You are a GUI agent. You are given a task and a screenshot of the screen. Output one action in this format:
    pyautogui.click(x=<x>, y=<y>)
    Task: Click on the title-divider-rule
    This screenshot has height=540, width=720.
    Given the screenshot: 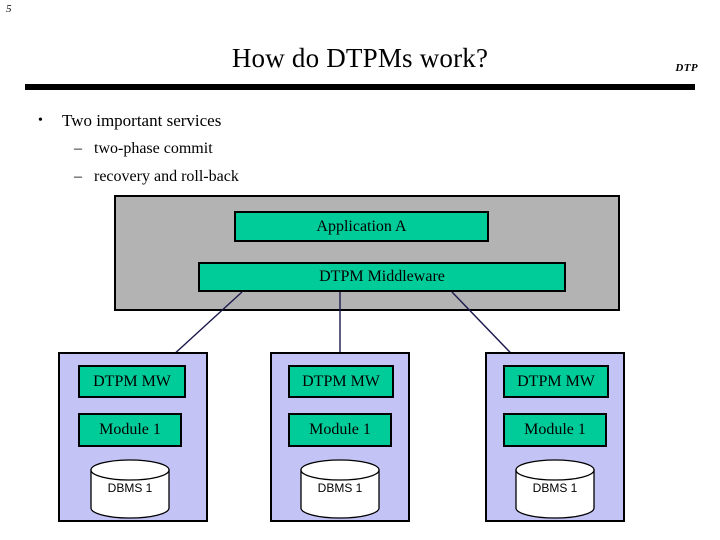 What is the action you would take?
    pyautogui.click(x=360, y=87)
    